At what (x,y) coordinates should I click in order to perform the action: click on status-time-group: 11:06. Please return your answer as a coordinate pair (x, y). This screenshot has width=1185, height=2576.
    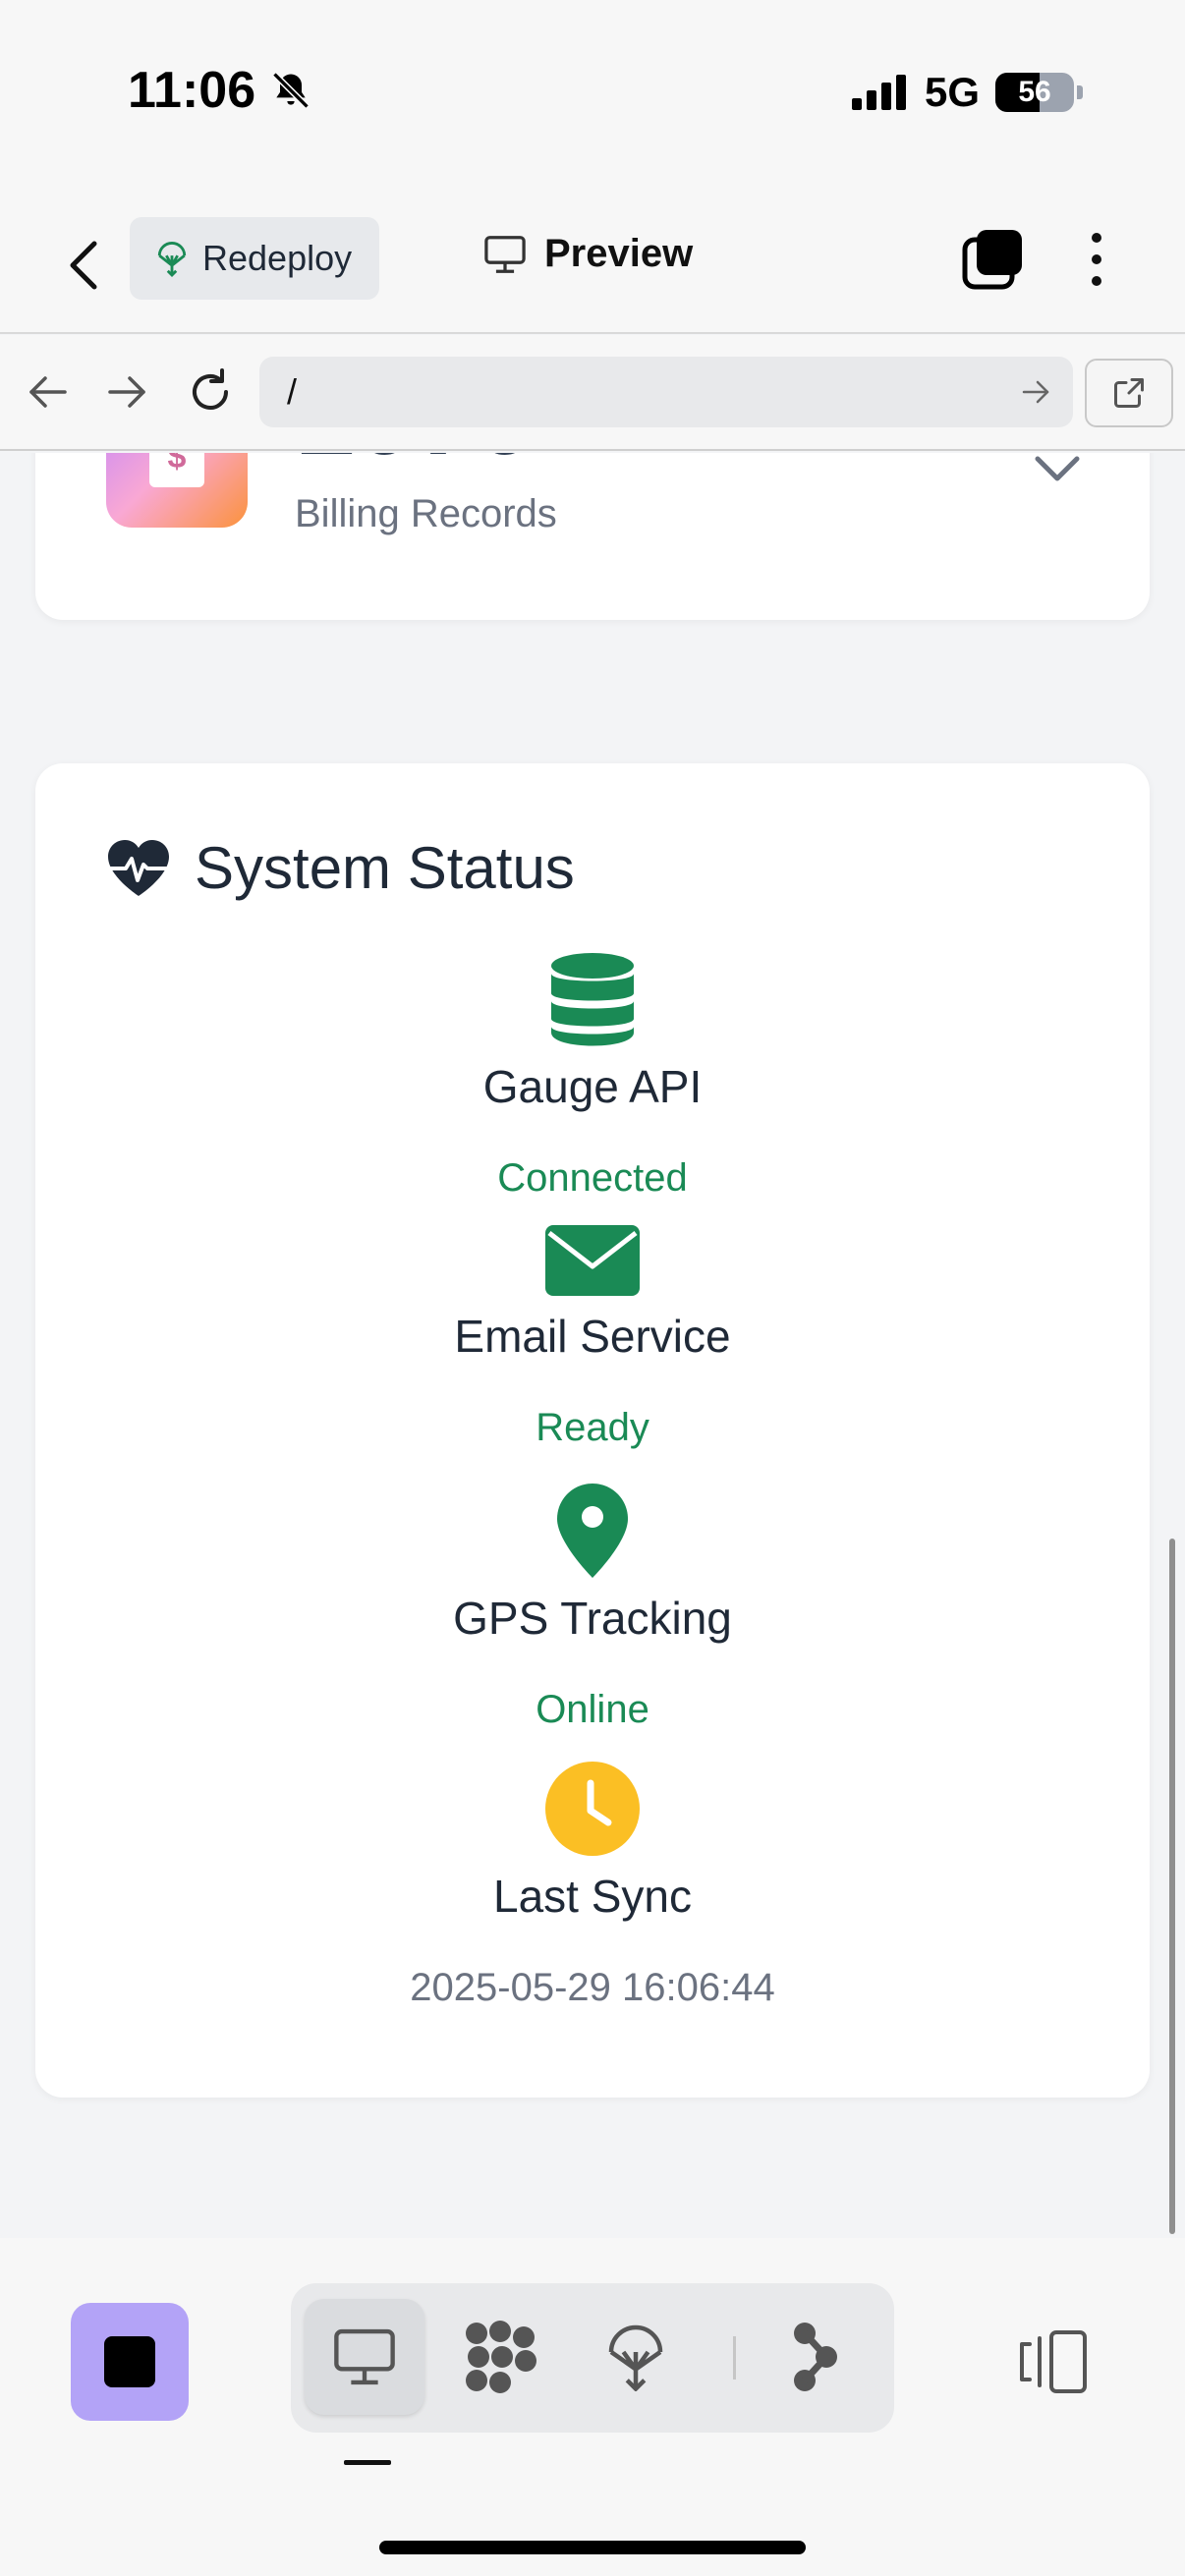
    Looking at the image, I should click on (220, 90).